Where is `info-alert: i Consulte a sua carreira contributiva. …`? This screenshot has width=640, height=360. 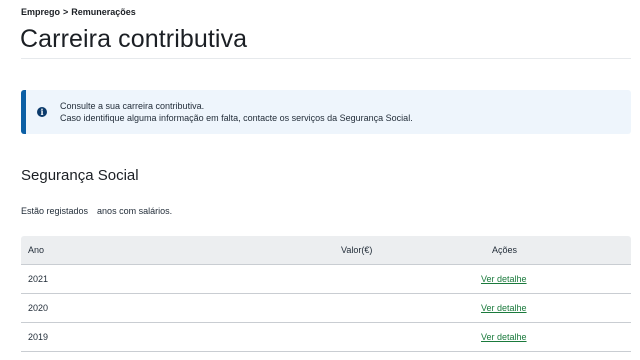 info-alert: i Consulte a sua carreira contributiva. … is located at coordinates (326, 112).